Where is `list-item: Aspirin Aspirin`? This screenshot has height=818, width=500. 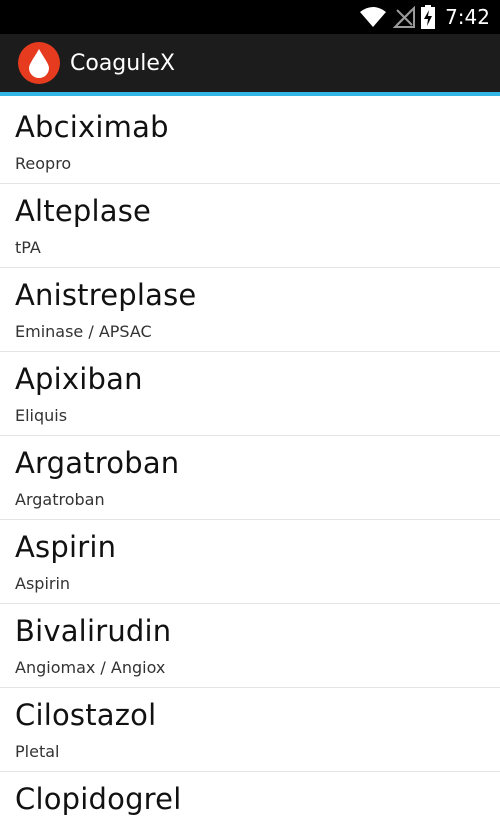
list-item: Aspirin Aspirin is located at coordinates (250, 562).